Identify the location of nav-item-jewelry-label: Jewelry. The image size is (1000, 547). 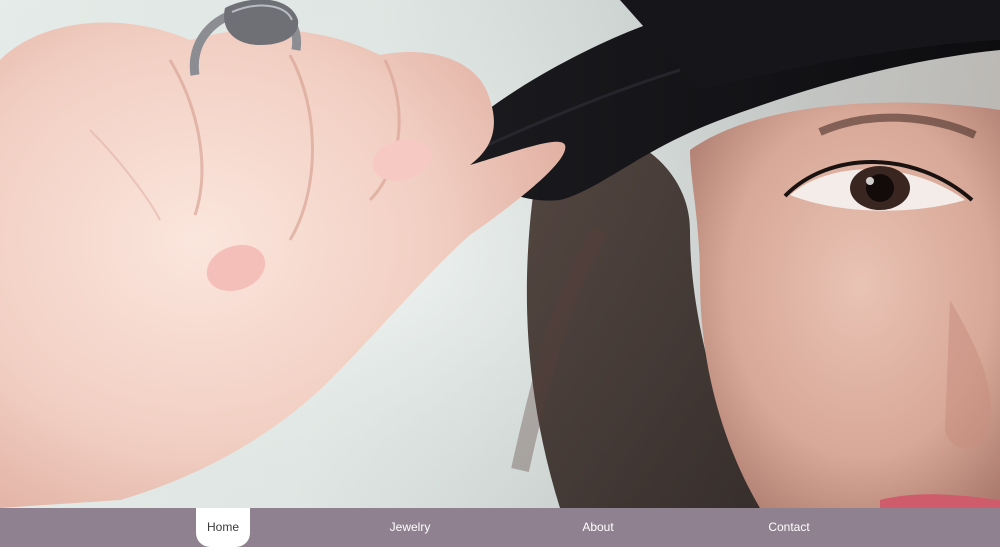
(410, 527).